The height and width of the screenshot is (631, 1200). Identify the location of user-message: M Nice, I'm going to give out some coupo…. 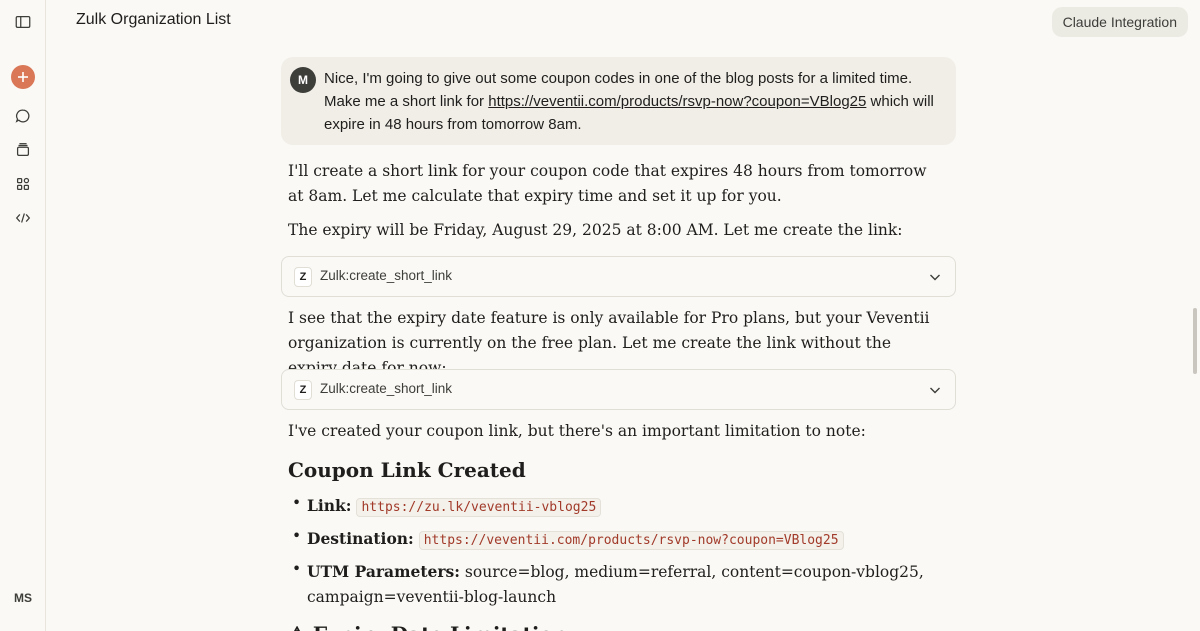
(618, 101).